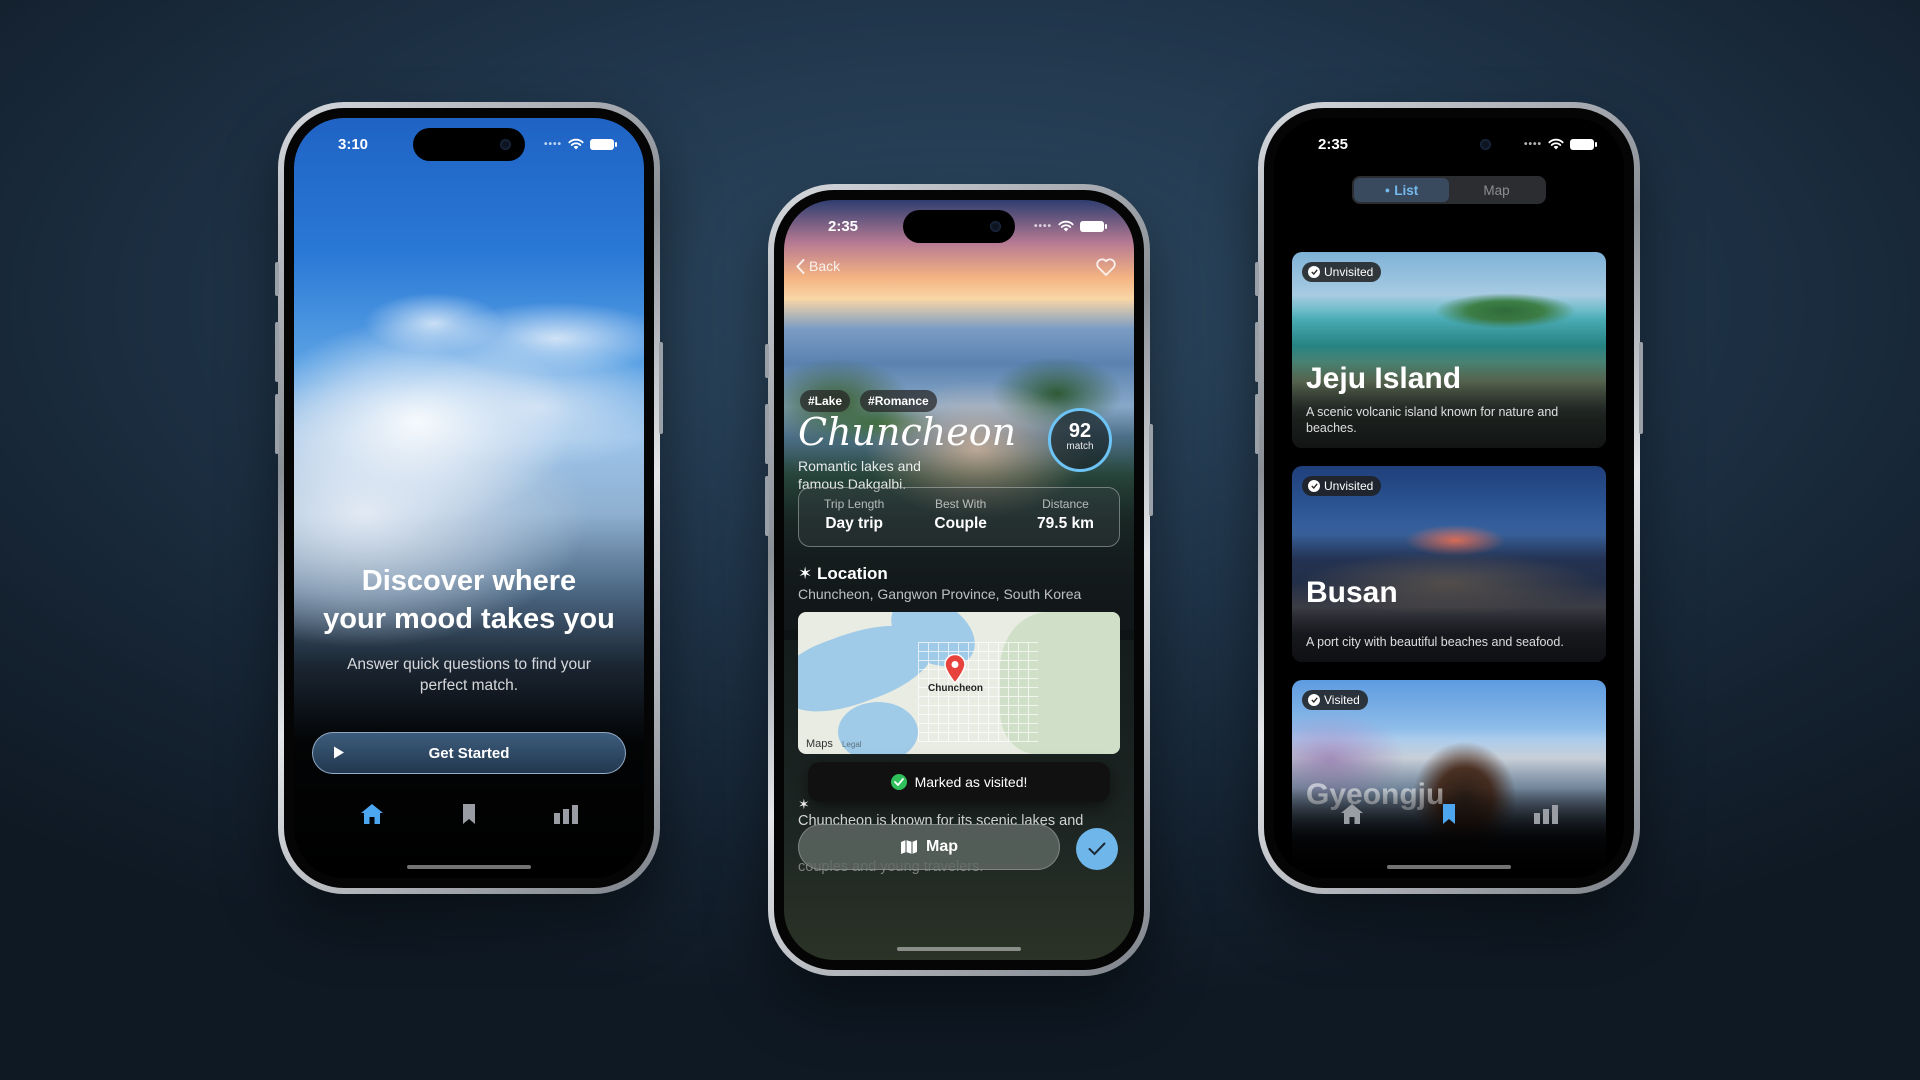 The height and width of the screenshot is (1080, 1920). What do you see at coordinates (1106, 267) in the screenshot?
I see `heart-icon` at bounding box center [1106, 267].